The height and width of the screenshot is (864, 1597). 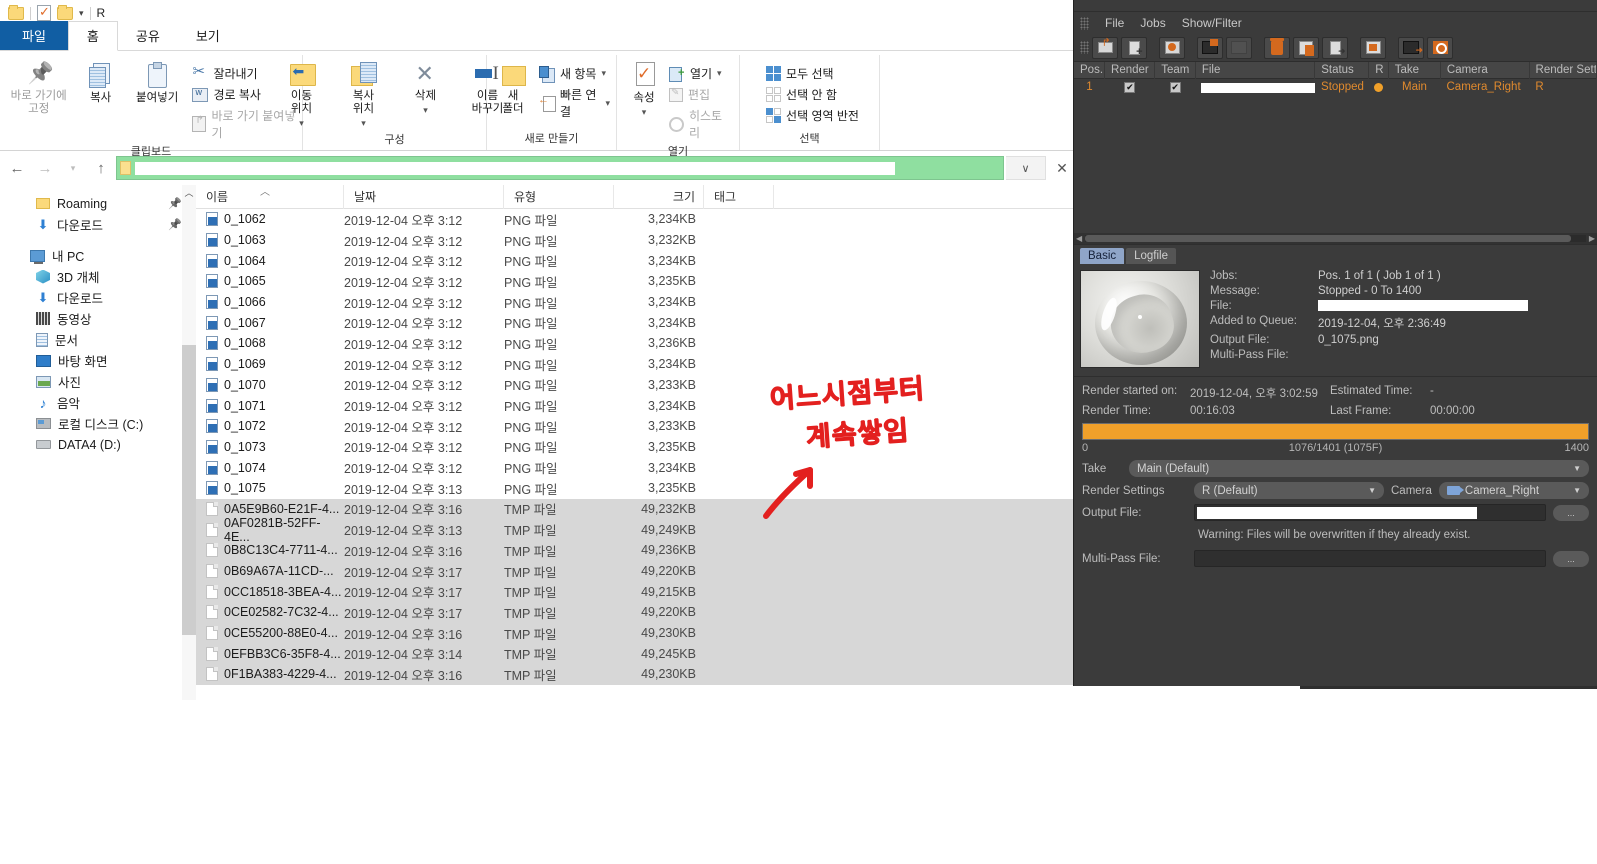 What do you see at coordinates (638, 302) in the screenshot?
I see `table-row: 0_1066 2019-12-04 오후 3:12 PNG 파일 3,234KB` at bounding box center [638, 302].